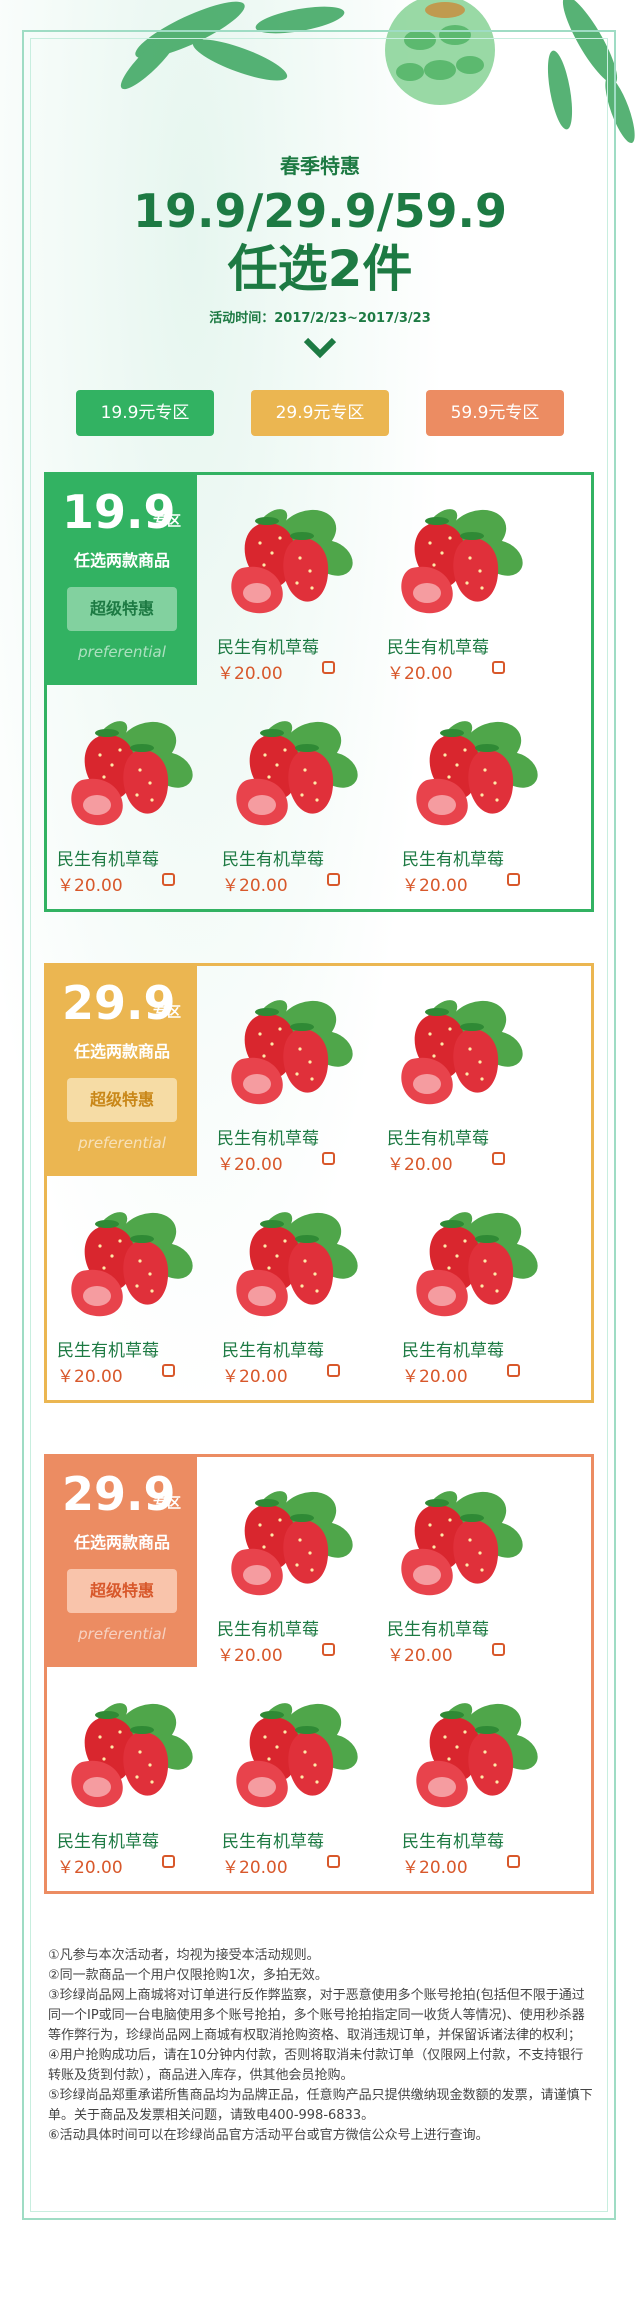  Describe the element at coordinates (320, 211) in the screenshot. I see `header-prices: 19.9/29.9/59.9` at that location.